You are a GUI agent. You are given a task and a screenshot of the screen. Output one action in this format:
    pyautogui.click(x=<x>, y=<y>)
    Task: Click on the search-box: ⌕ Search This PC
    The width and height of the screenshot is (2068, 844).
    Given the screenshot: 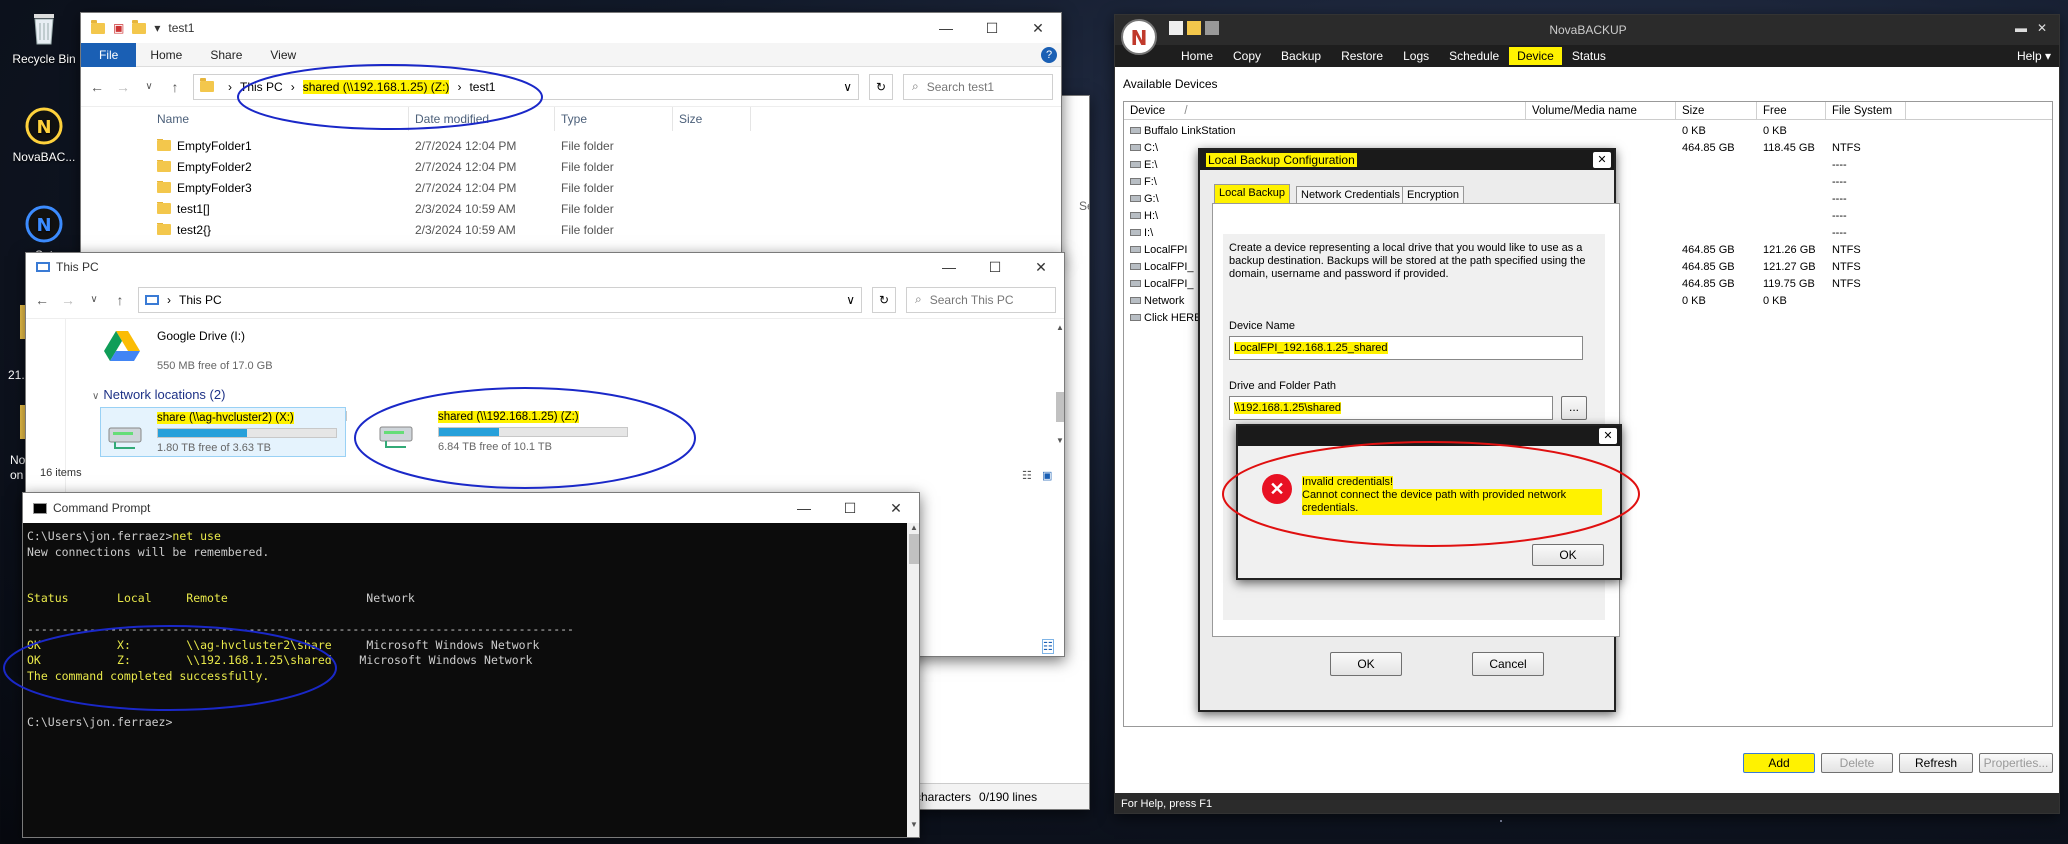 What is the action you would take?
    pyautogui.click(x=981, y=299)
    